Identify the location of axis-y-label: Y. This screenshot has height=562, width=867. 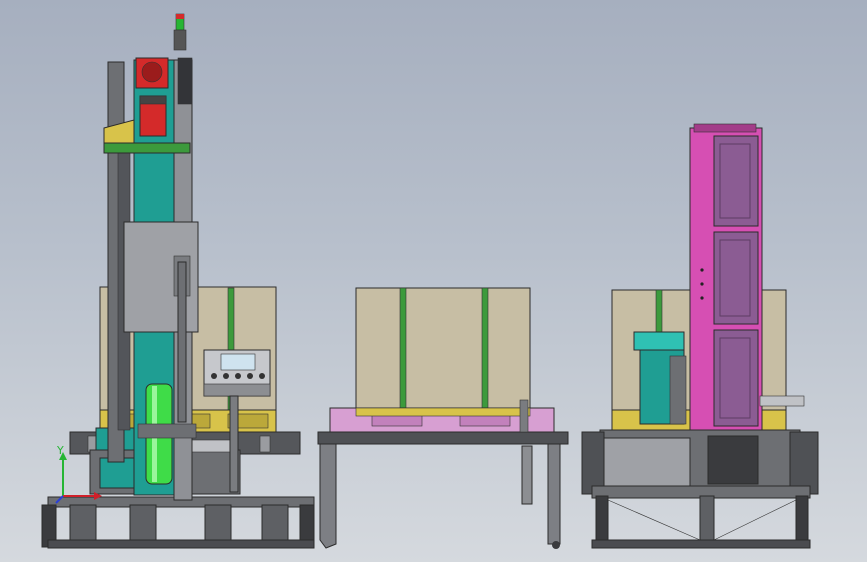
(60, 450).